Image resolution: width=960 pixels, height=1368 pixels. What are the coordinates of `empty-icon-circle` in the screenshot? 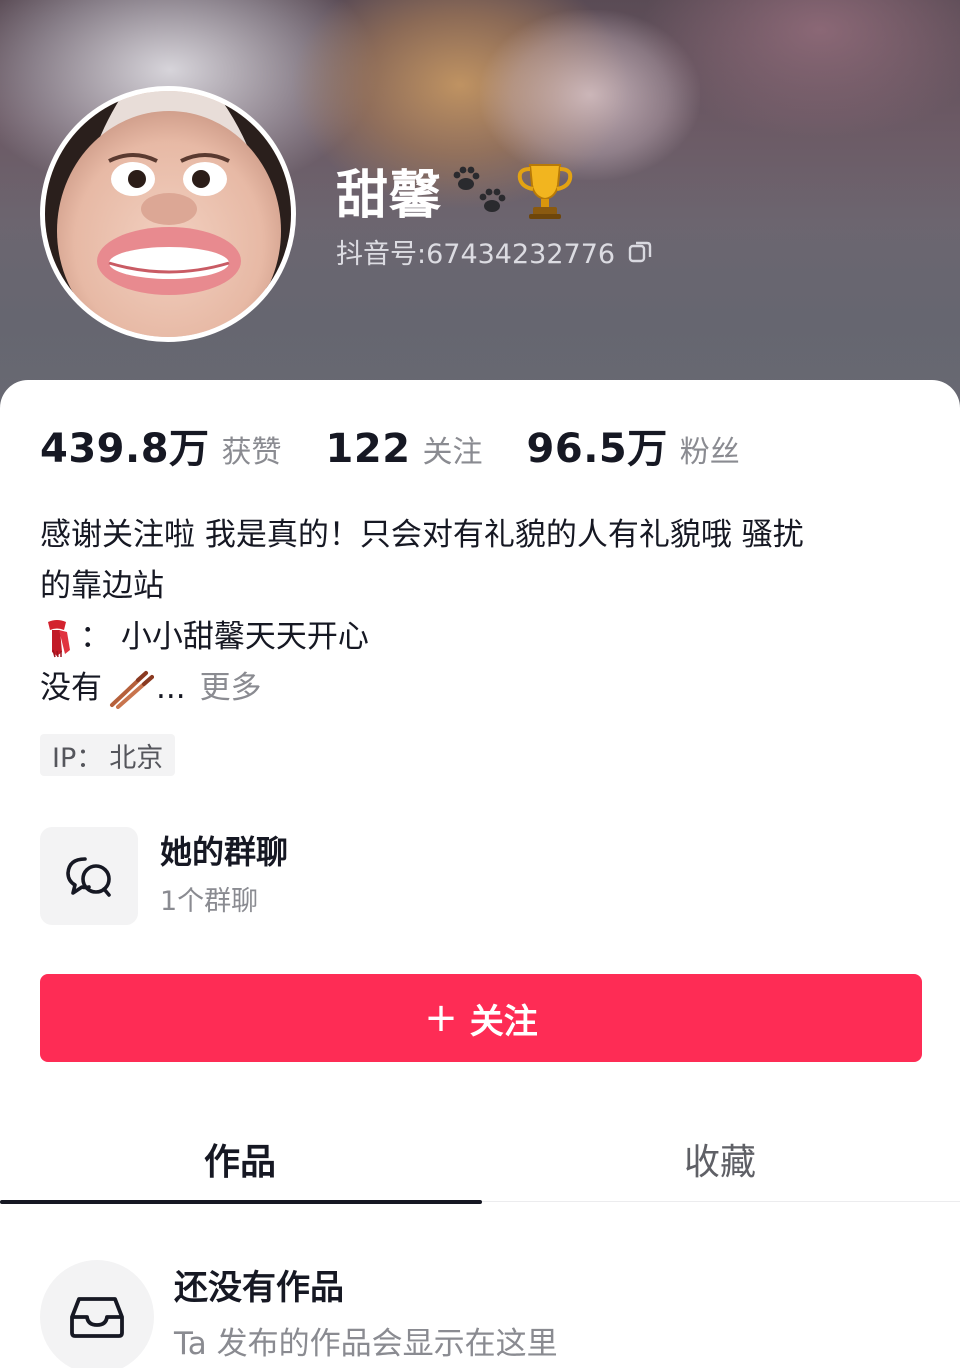 It's located at (97, 1314).